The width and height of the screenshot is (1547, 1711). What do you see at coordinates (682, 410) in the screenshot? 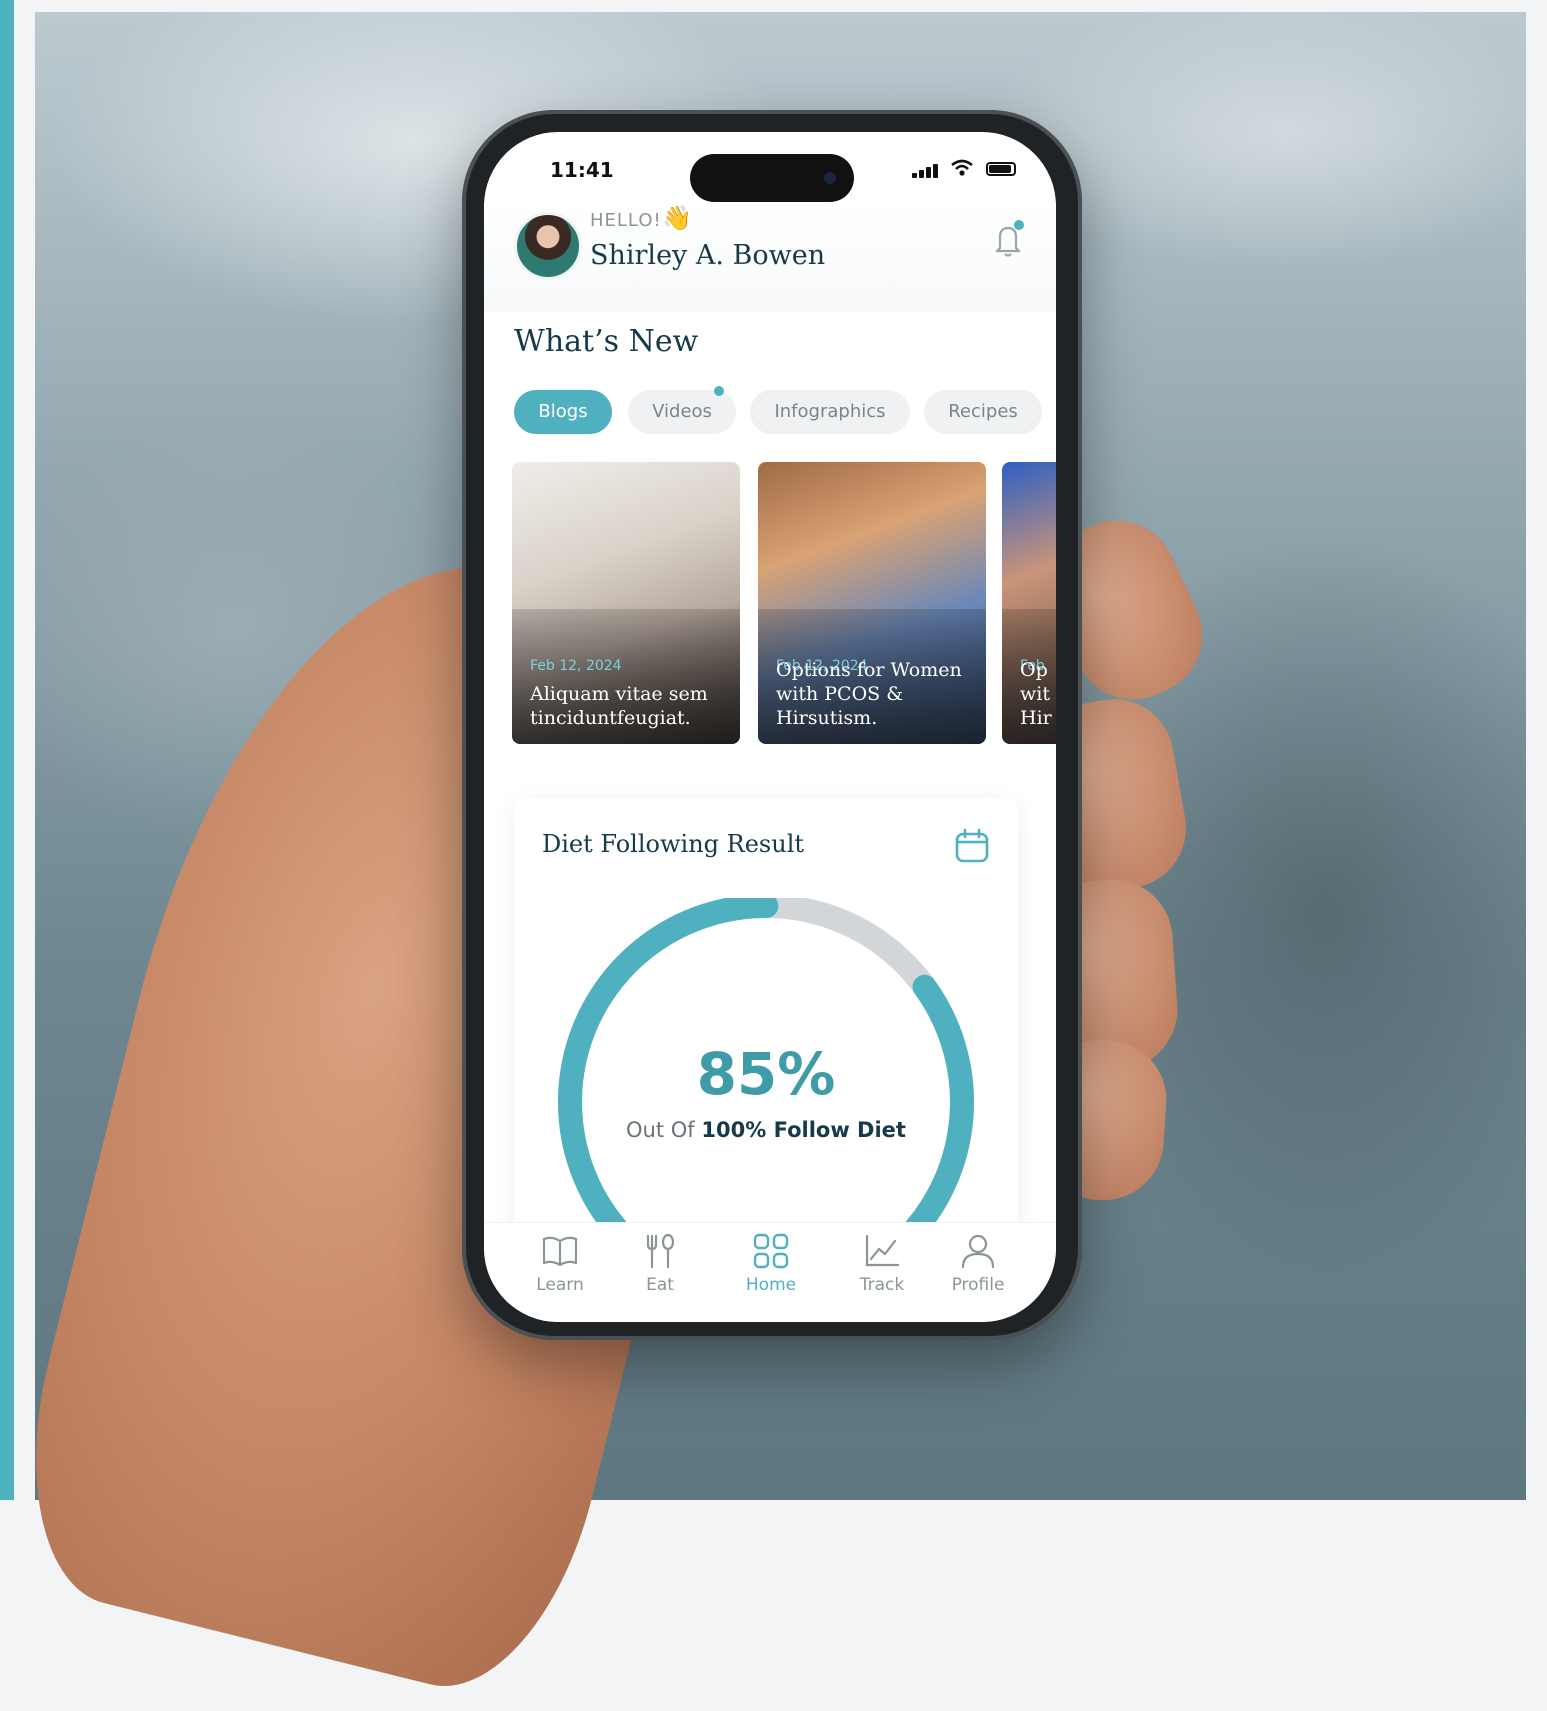
I see `tab-videos: Videos` at bounding box center [682, 410].